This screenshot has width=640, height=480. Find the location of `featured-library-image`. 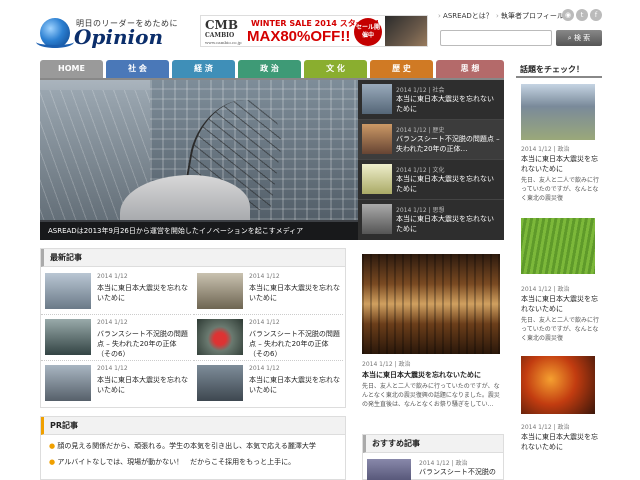

featured-library-image is located at coordinates (431, 304).